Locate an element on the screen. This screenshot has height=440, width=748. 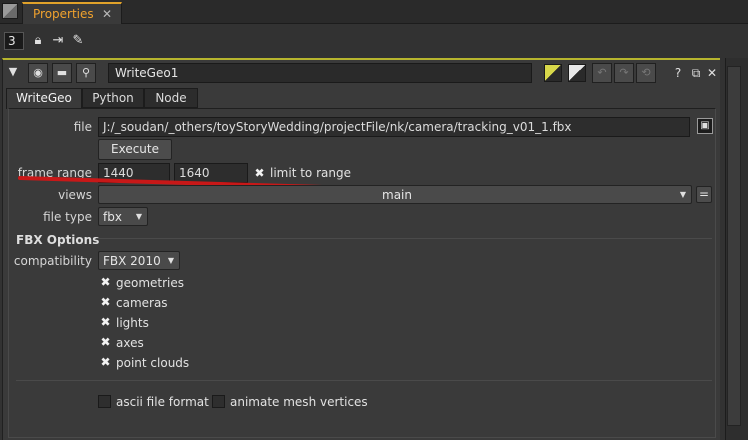
pencil-icon: ✎ is located at coordinates (78, 41).